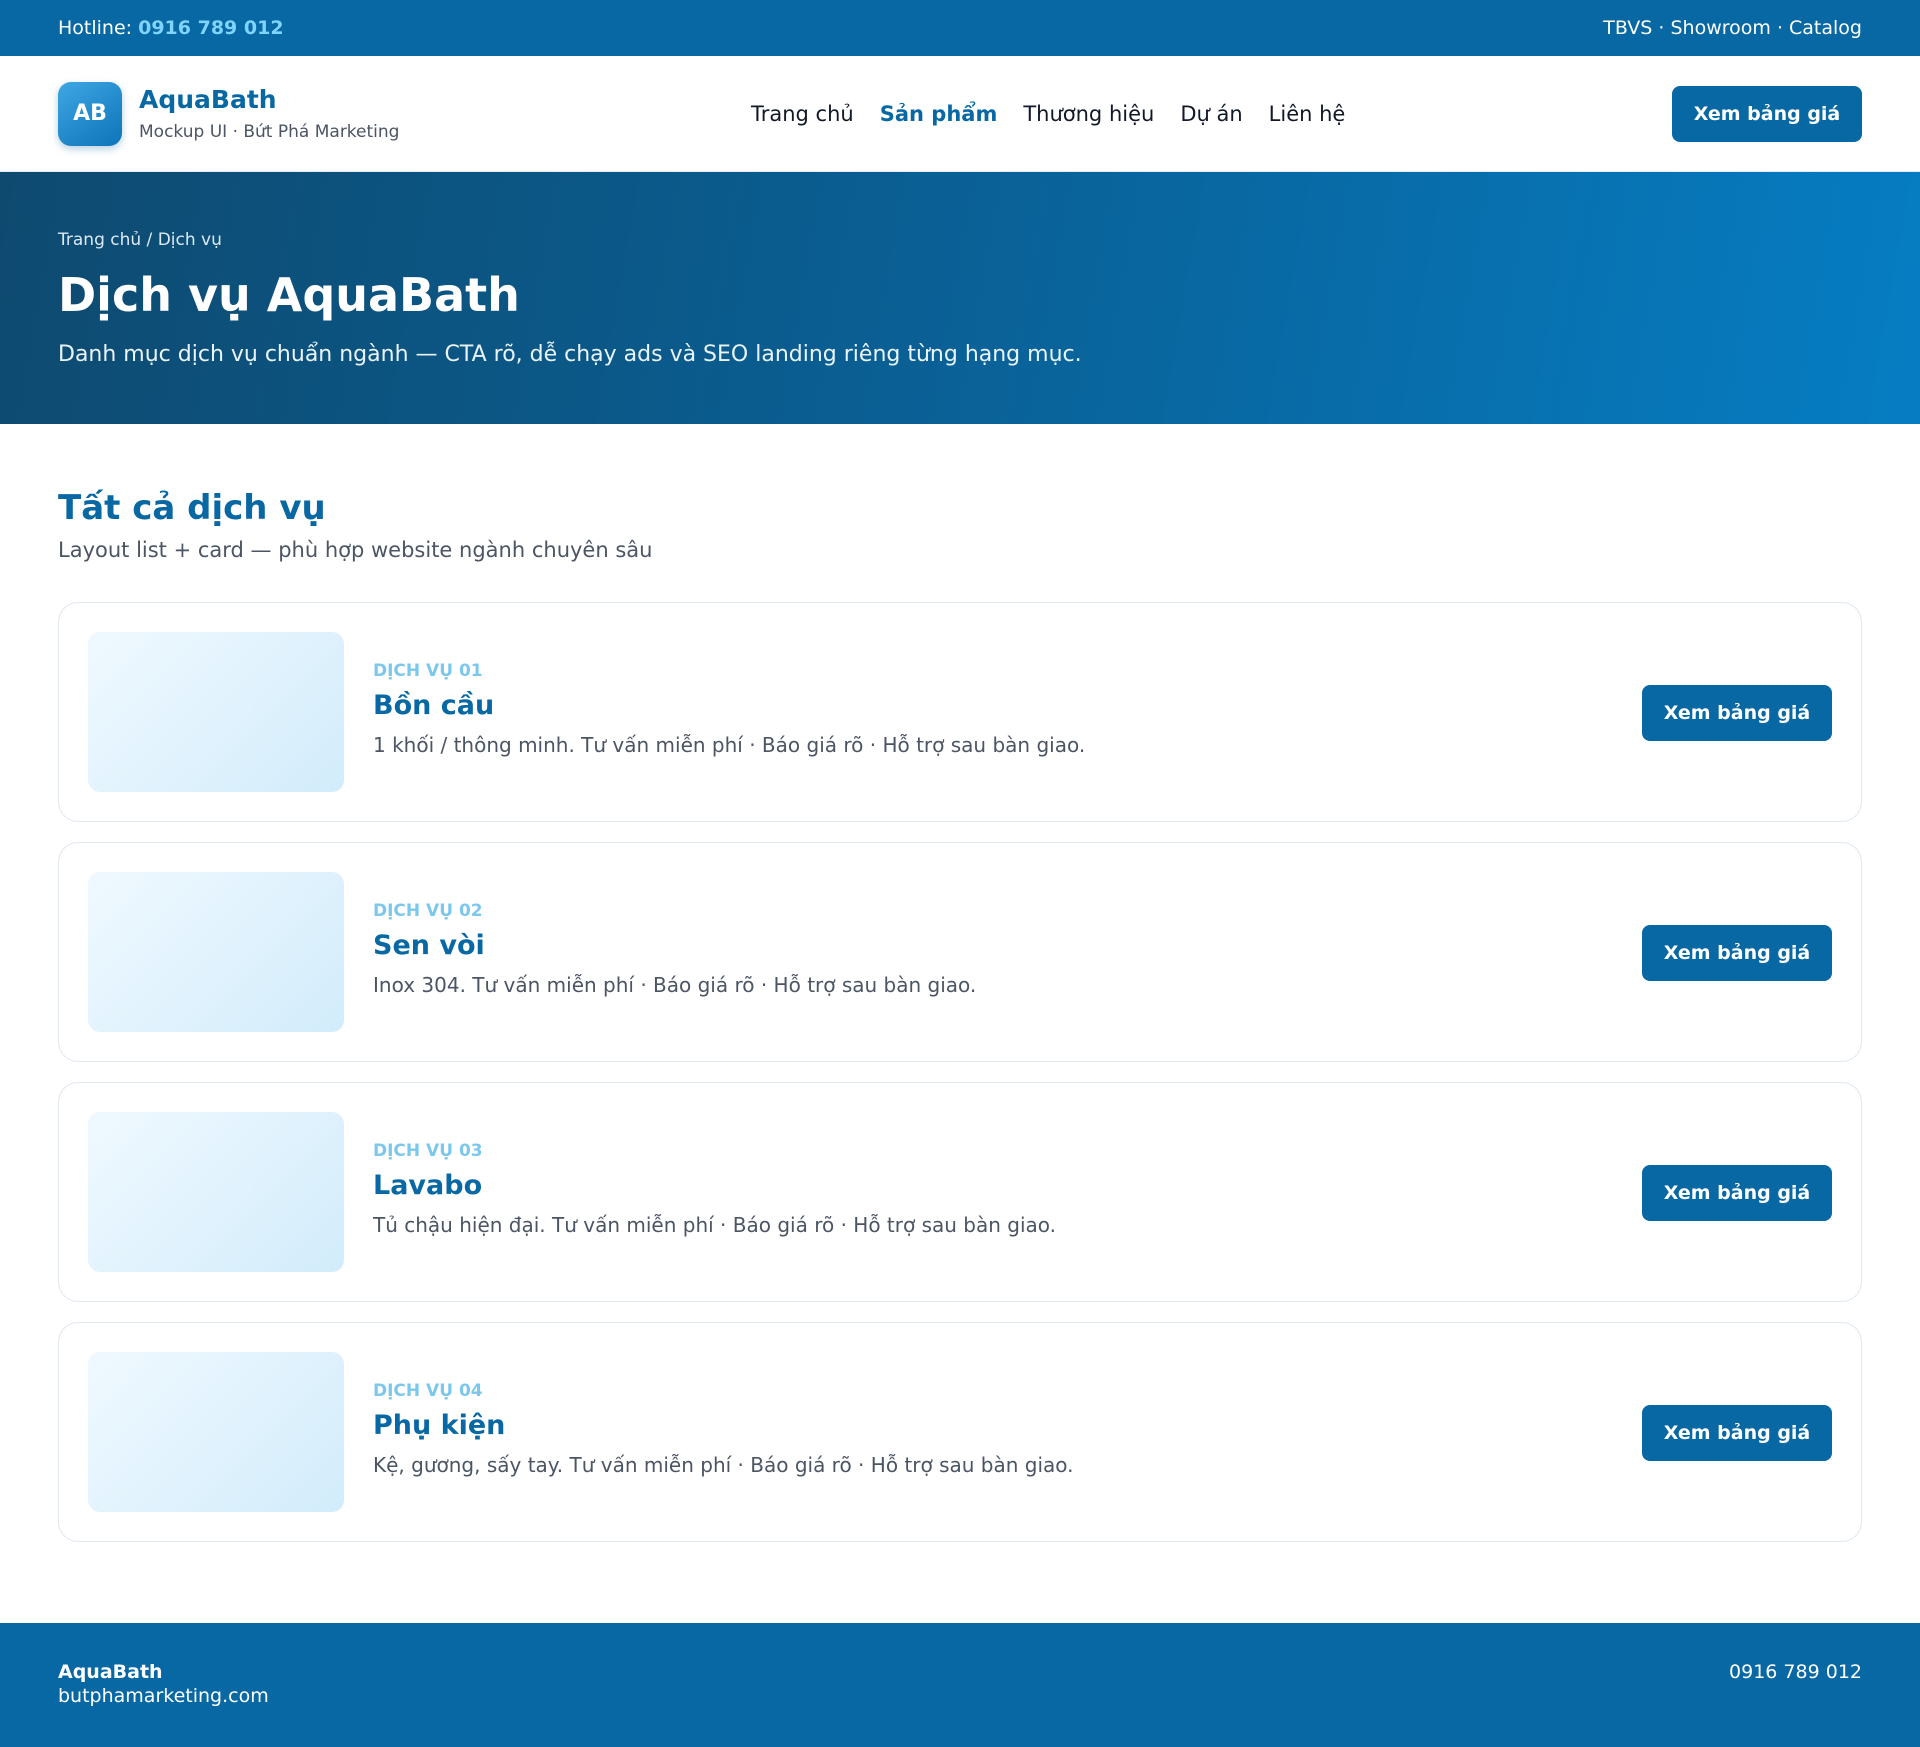 The image size is (1920, 1747). Describe the element at coordinates (289, 295) in the screenshot. I see `page-title: Dịch vụ AquaBath` at that location.